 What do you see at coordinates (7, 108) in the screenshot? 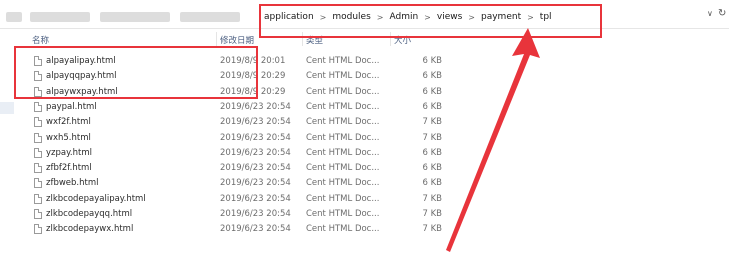
I see `nav-pane-selected-item` at bounding box center [7, 108].